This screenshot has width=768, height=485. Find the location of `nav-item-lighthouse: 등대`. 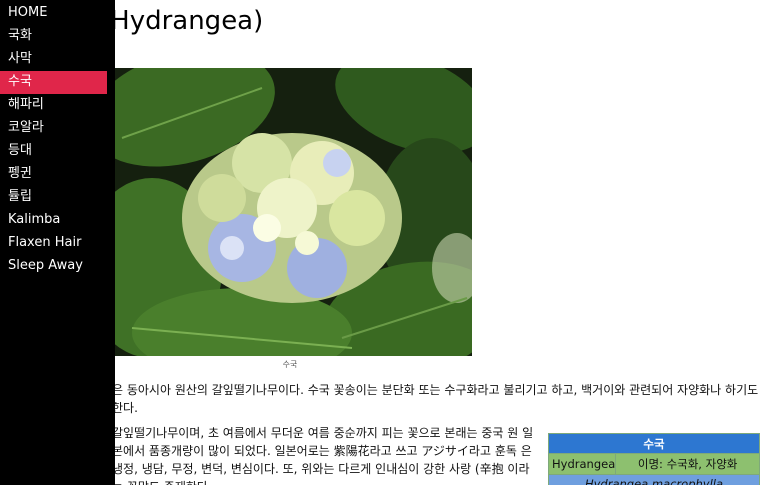

nav-item-lighthouse: 등대 is located at coordinates (53, 151).